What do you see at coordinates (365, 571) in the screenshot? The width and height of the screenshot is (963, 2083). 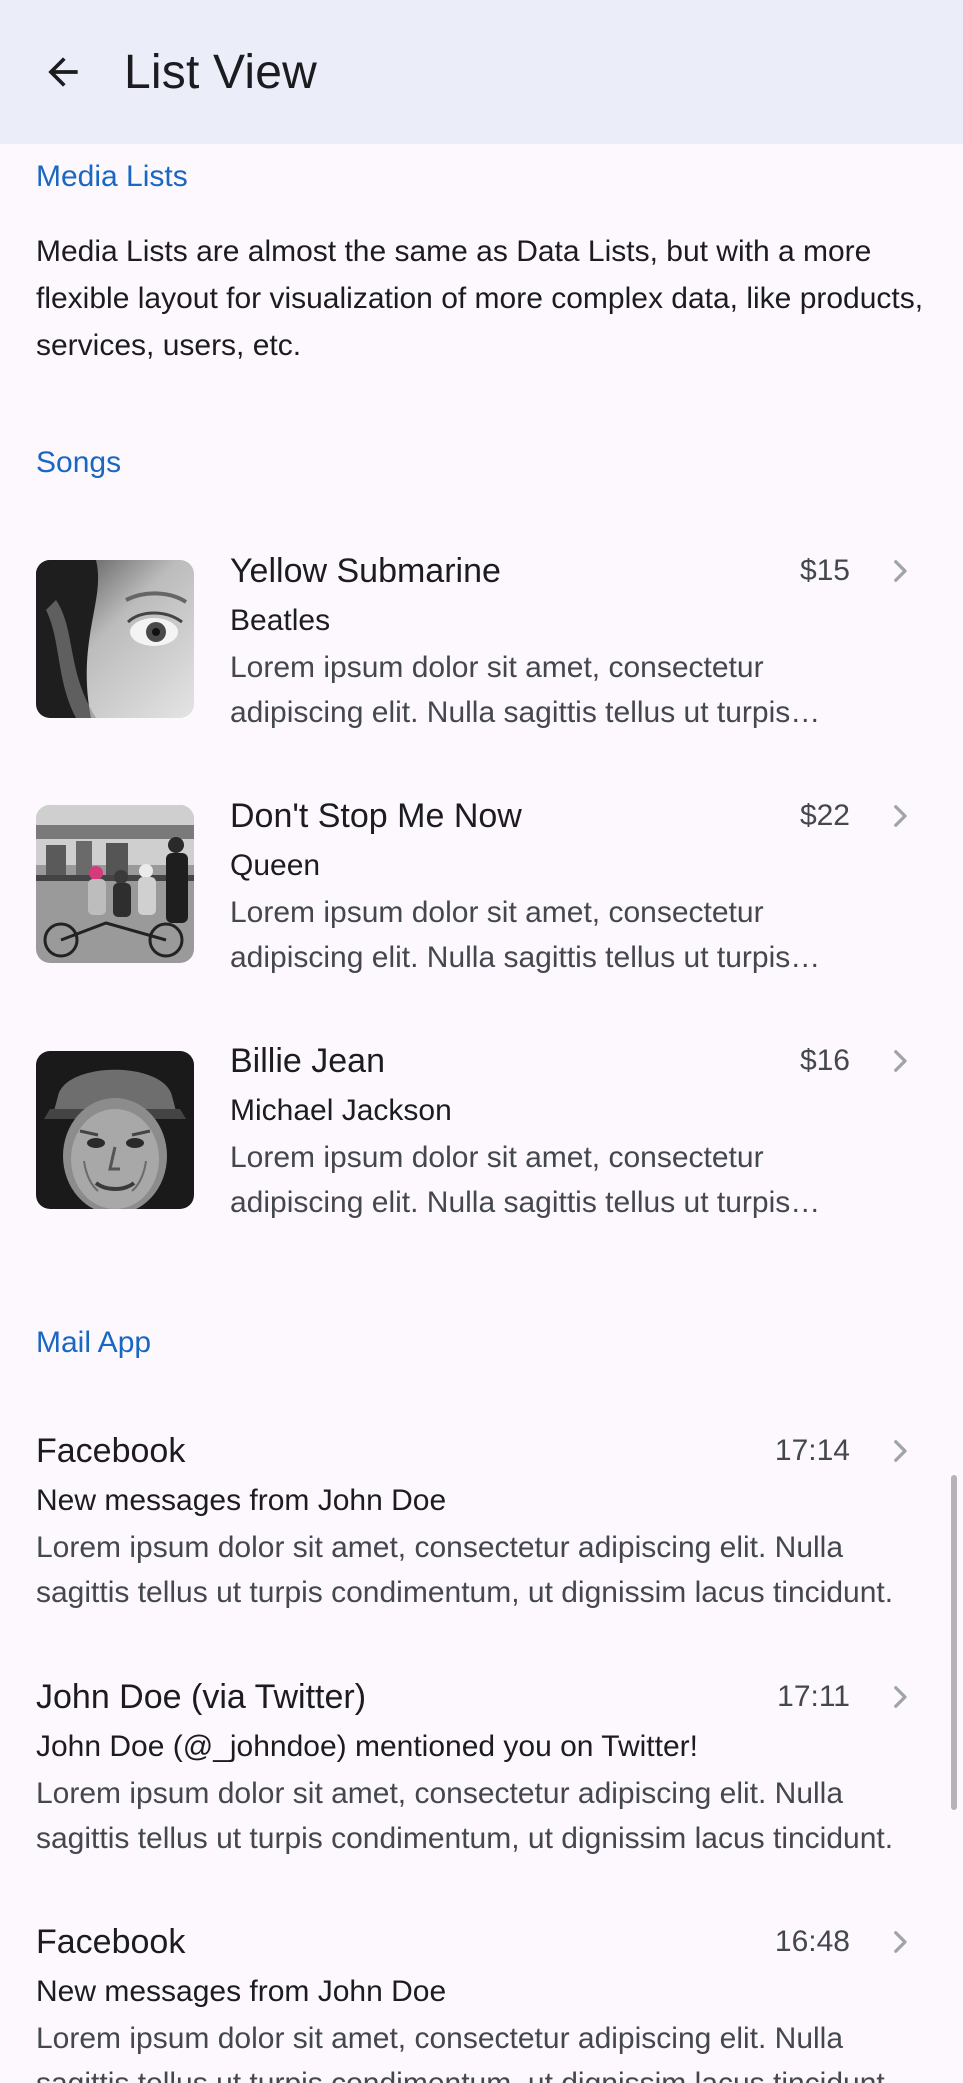 I see `song-title: Yellow Submarine` at bounding box center [365, 571].